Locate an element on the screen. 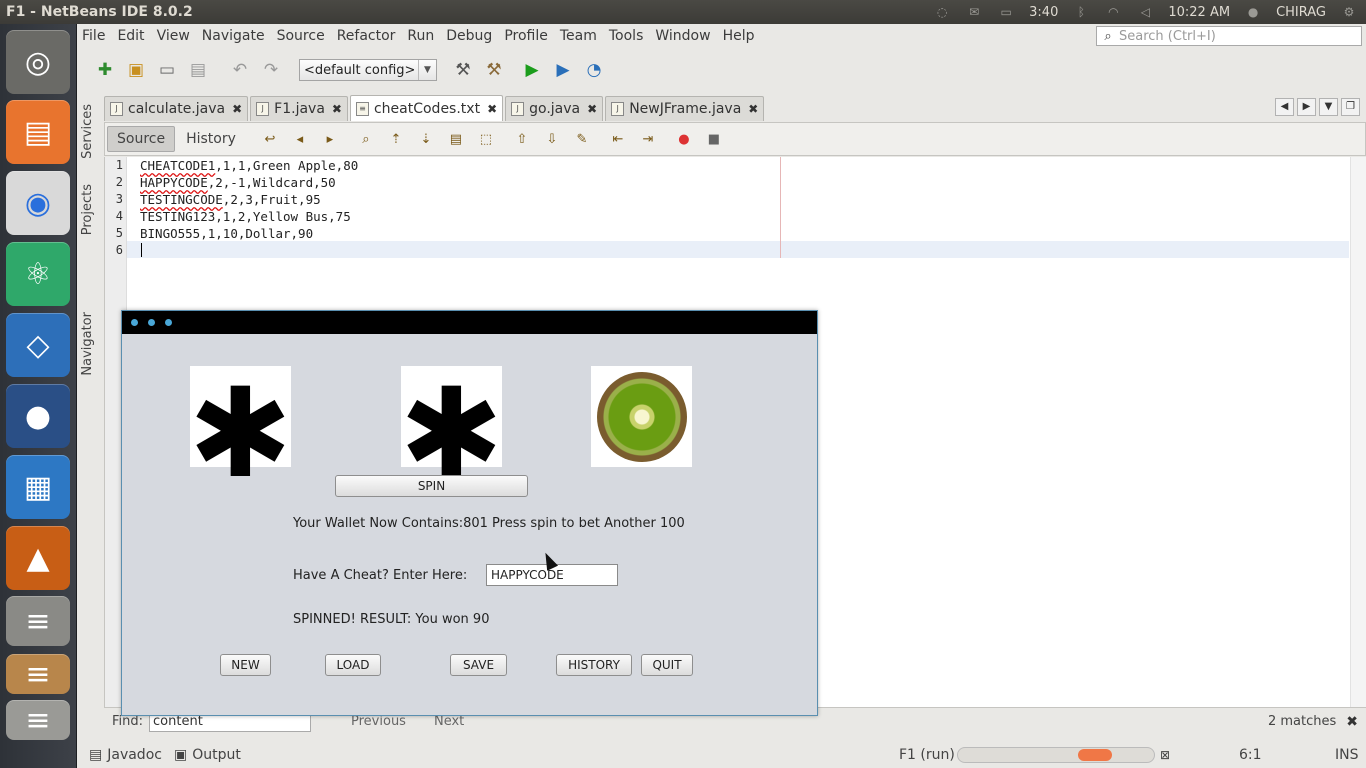  menu-run: Run is located at coordinates (421, 36).